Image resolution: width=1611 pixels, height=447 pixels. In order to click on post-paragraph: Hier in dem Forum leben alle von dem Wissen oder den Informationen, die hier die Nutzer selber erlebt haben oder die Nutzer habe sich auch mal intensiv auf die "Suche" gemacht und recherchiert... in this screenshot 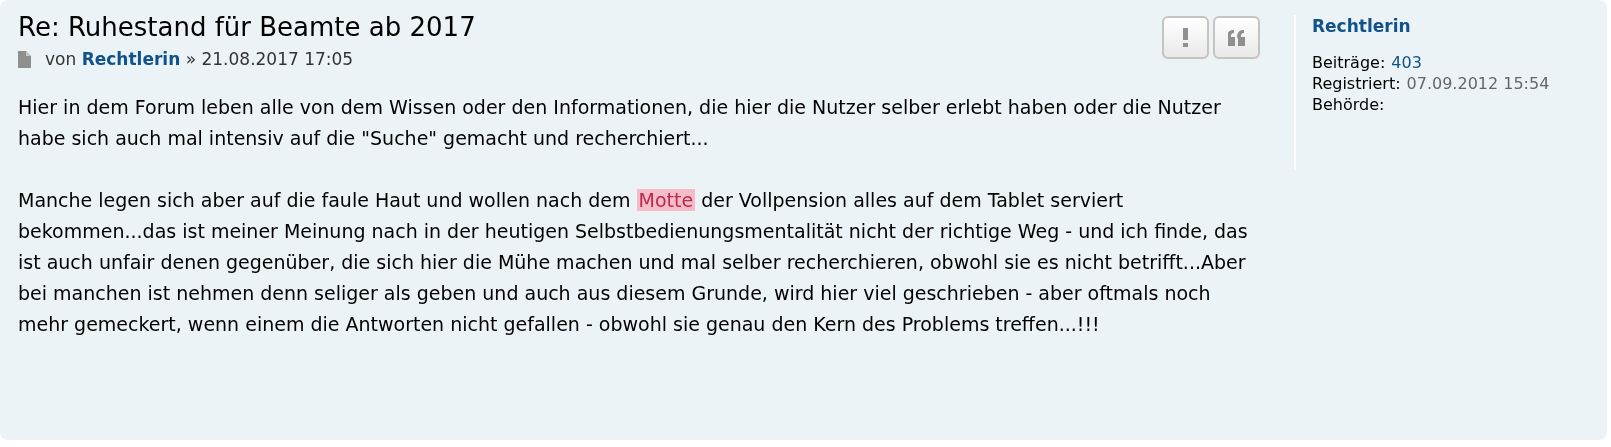, I will do `click(620, 122)`.